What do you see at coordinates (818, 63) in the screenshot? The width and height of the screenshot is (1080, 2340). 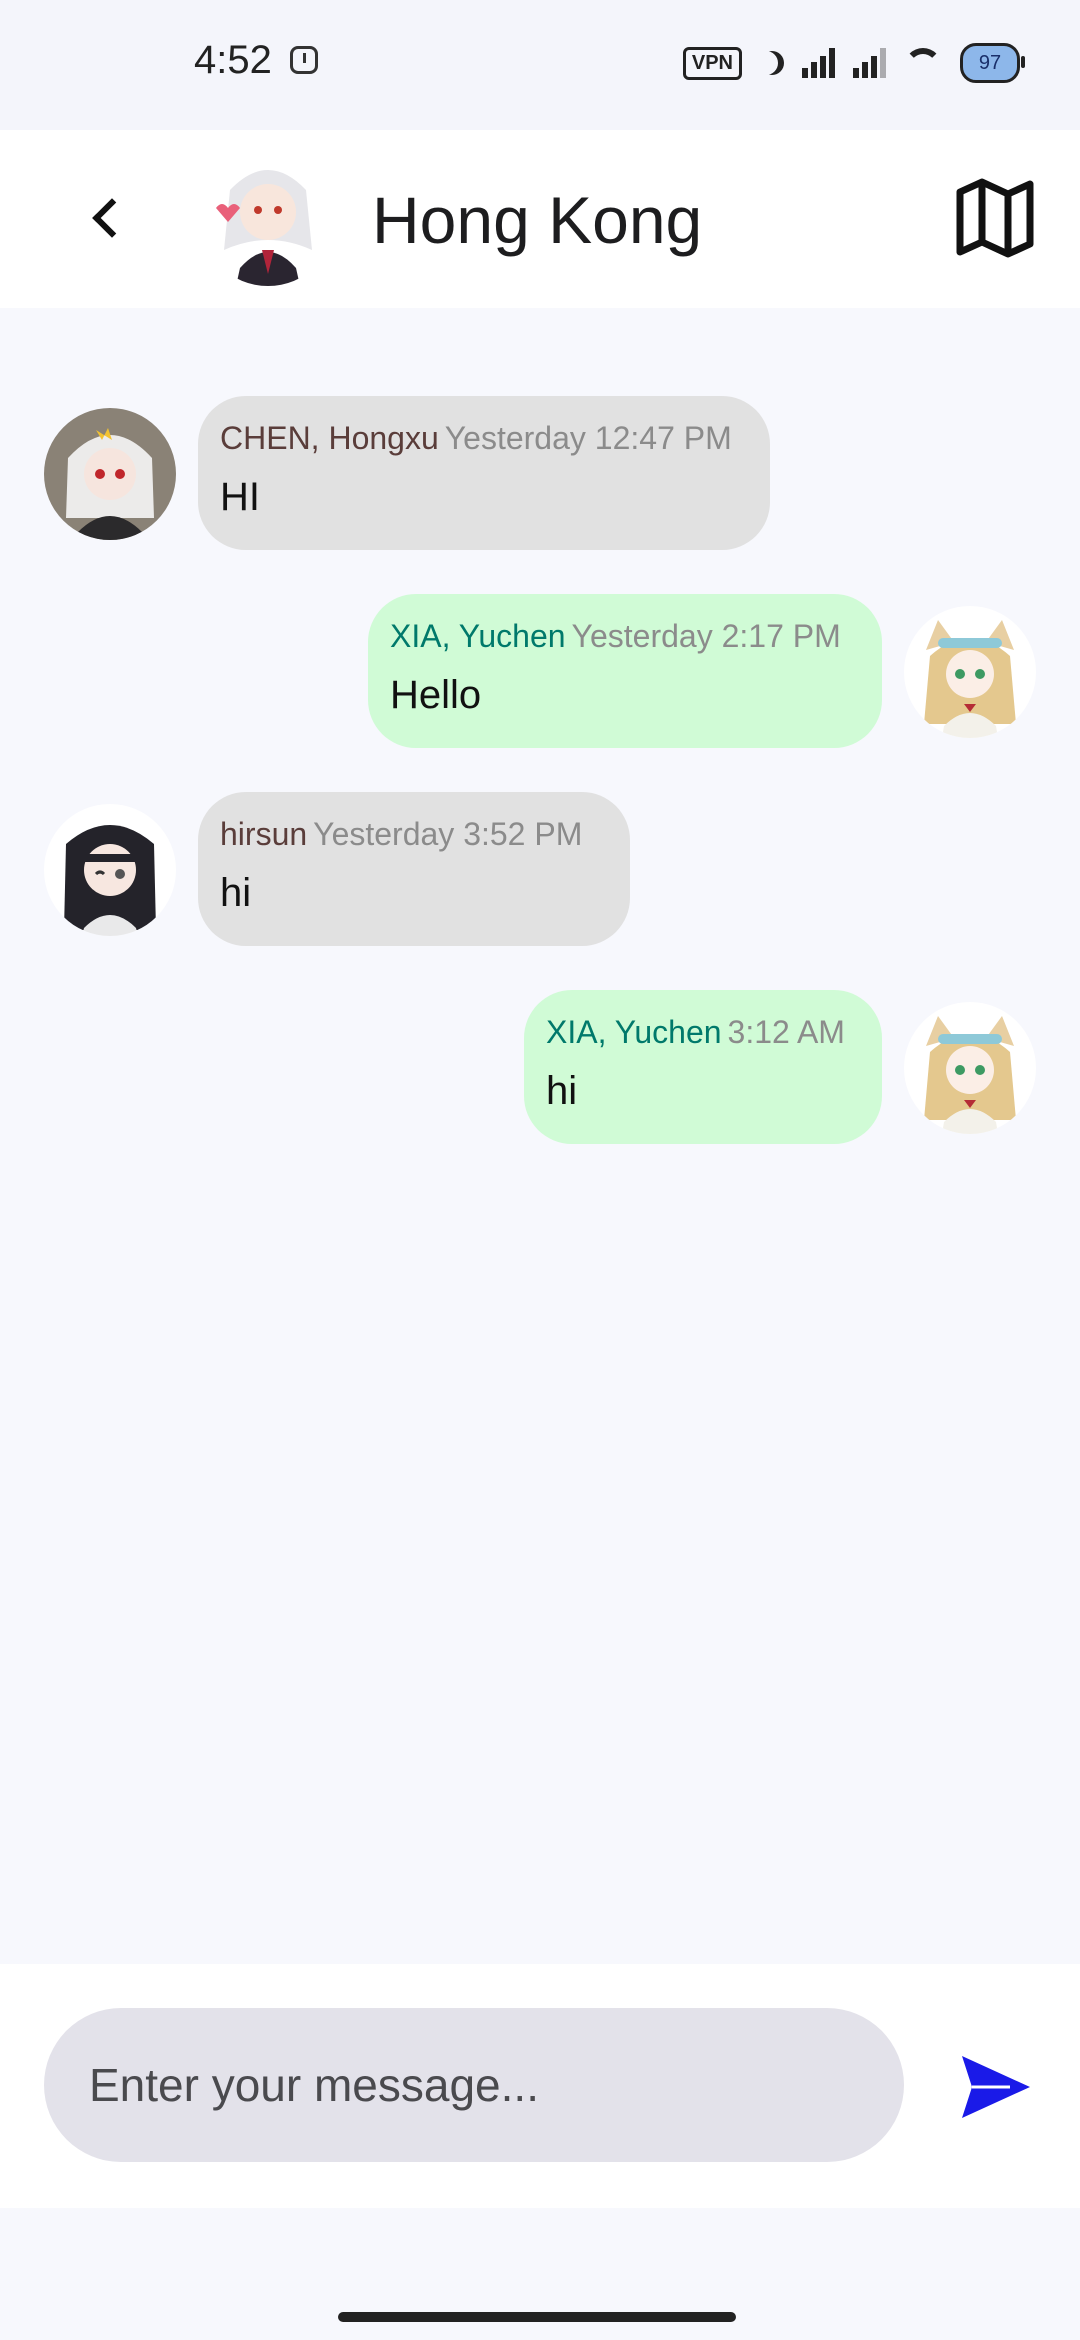 I see `signal-icon` at bounding box center [818, 63].